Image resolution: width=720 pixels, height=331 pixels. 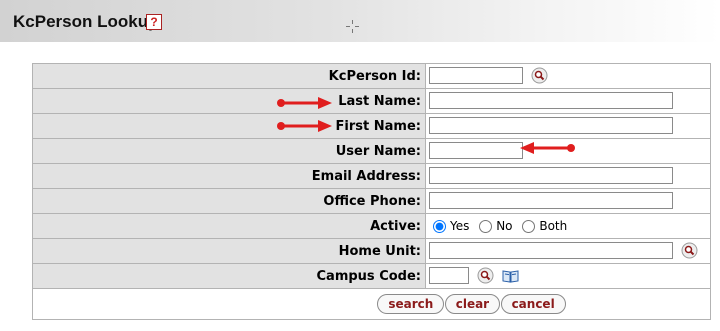 I want to click on email-address-input, so click(x=551, y=176).